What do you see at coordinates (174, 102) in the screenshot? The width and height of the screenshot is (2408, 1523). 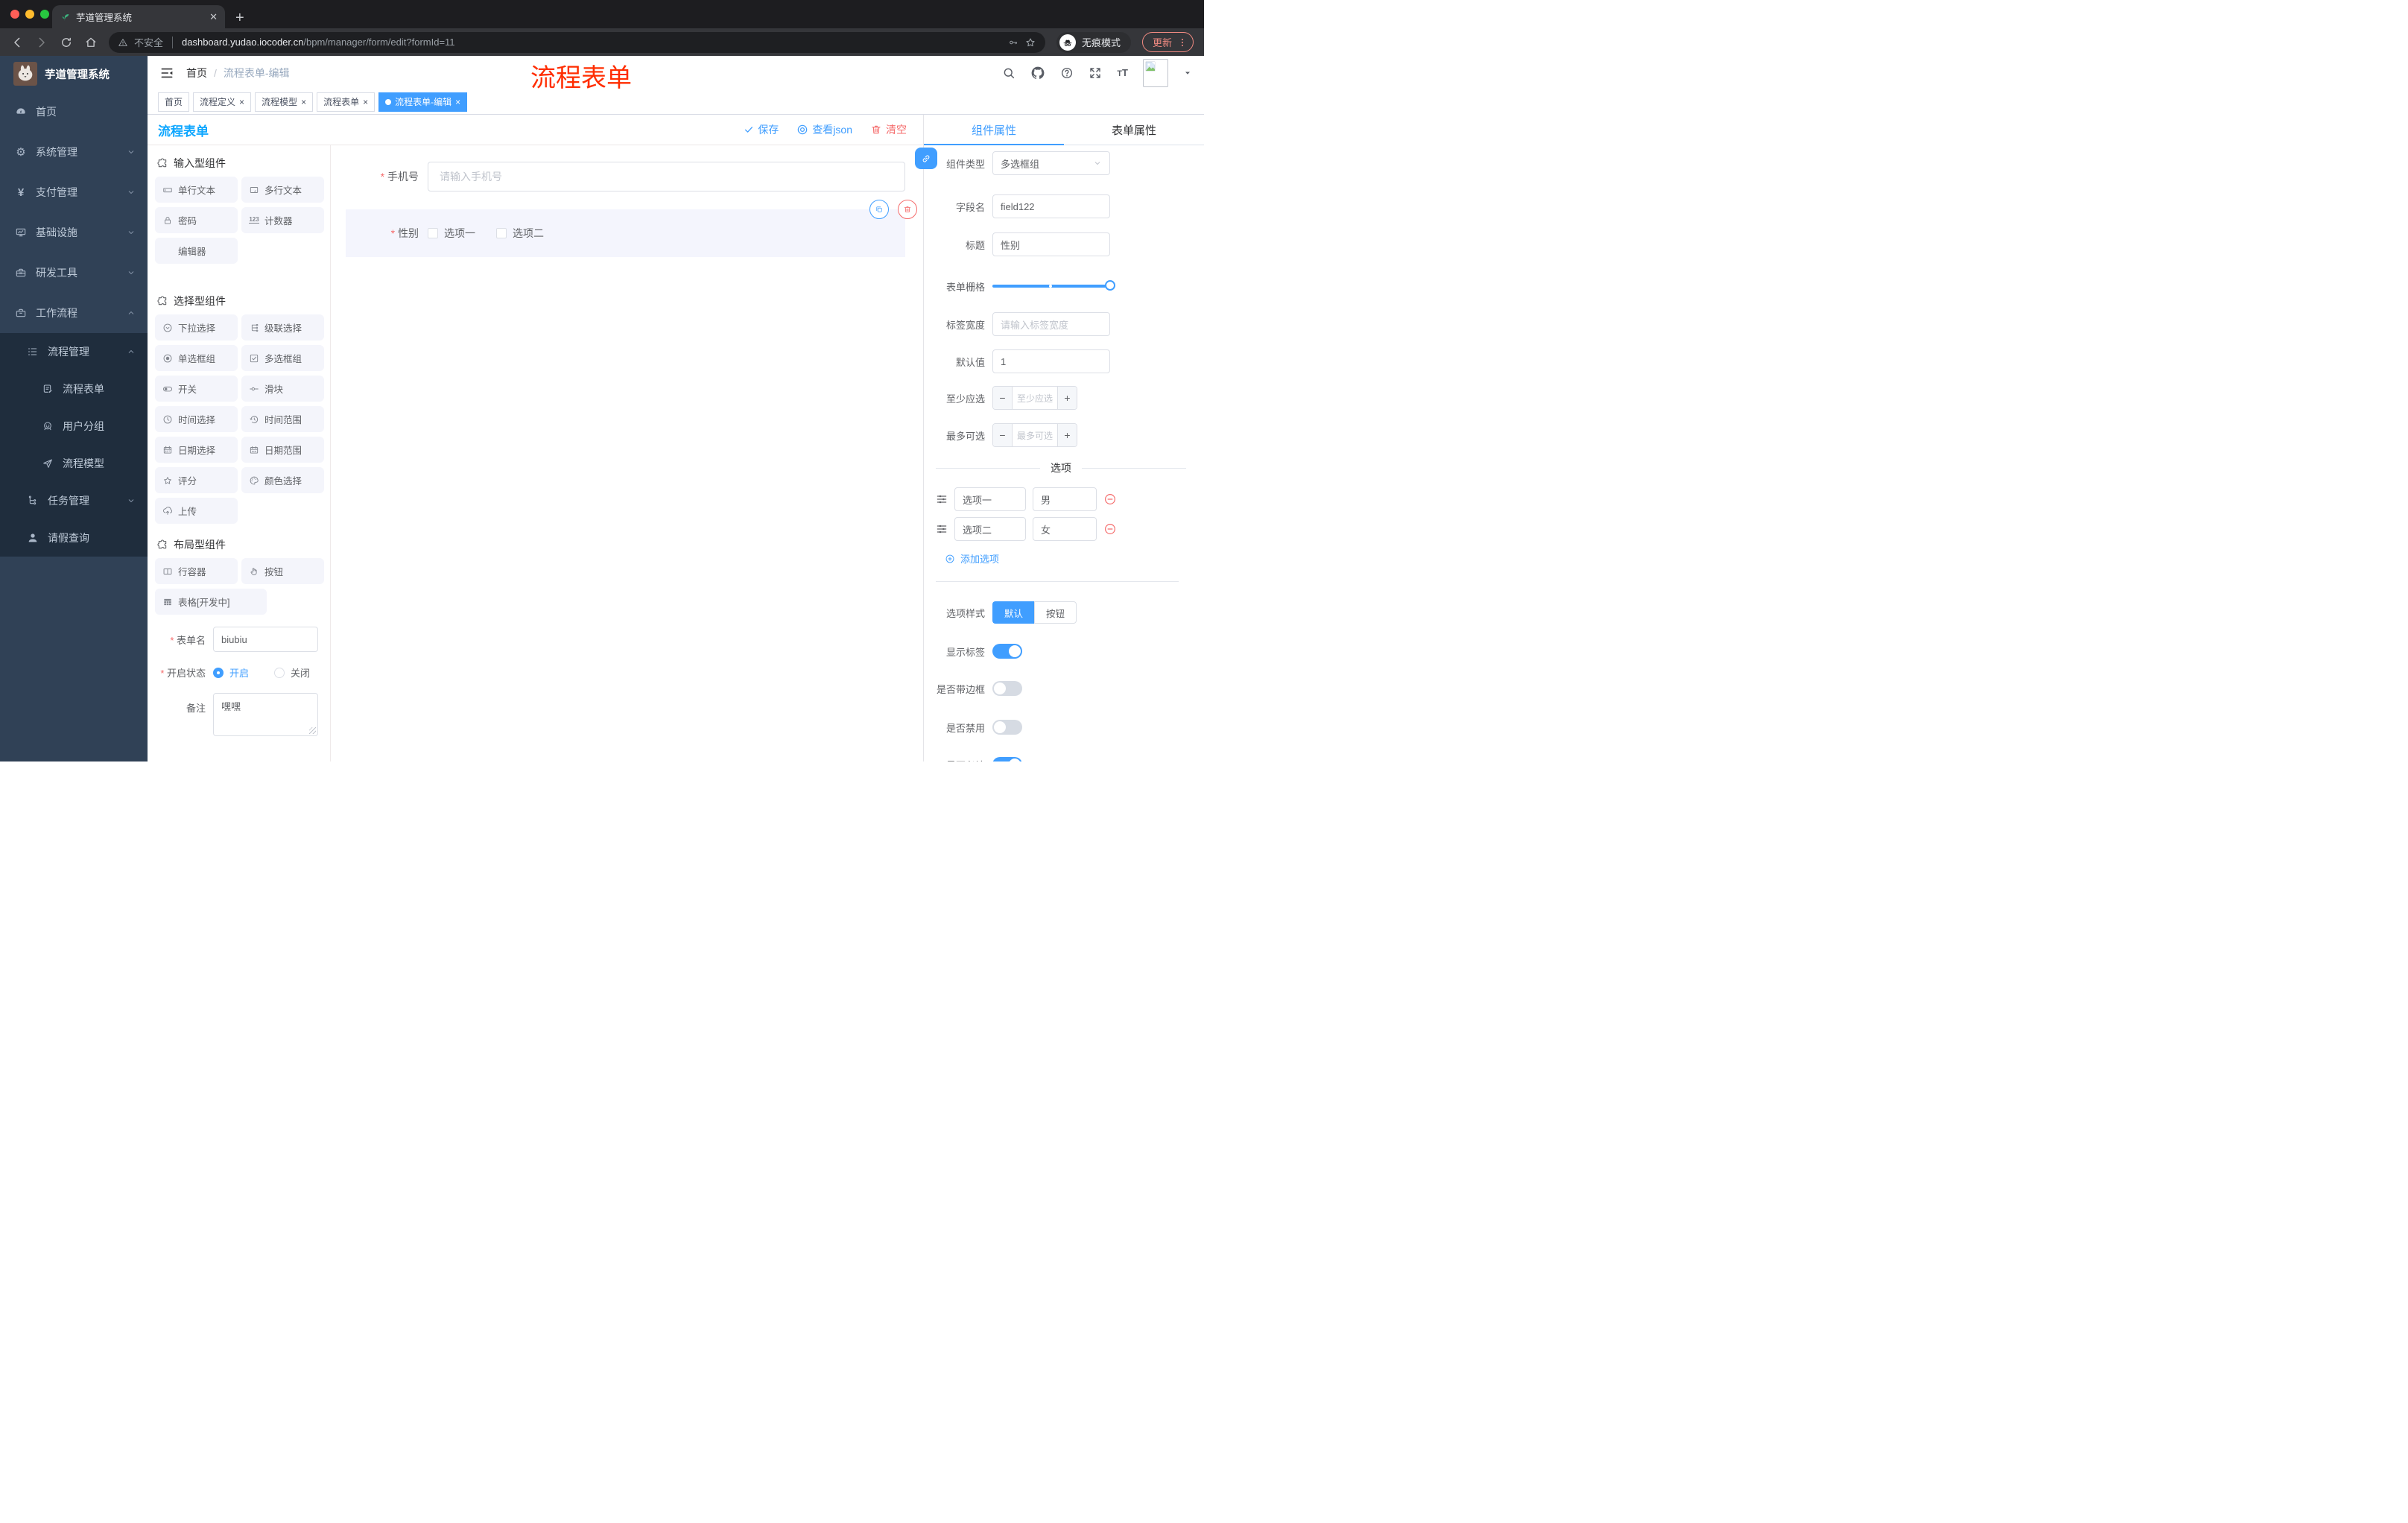 I see `tag-home: 首页` at bounding box center [174, 102].